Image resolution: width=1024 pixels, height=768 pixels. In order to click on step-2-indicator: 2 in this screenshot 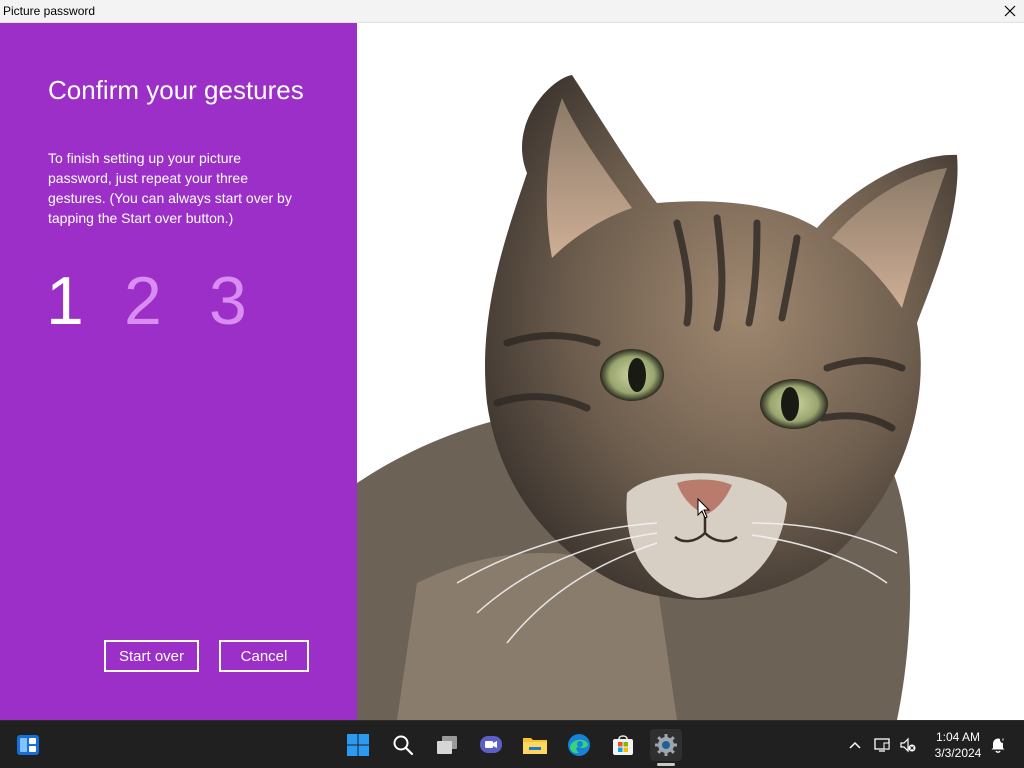, I will do `click(143, 301)`.